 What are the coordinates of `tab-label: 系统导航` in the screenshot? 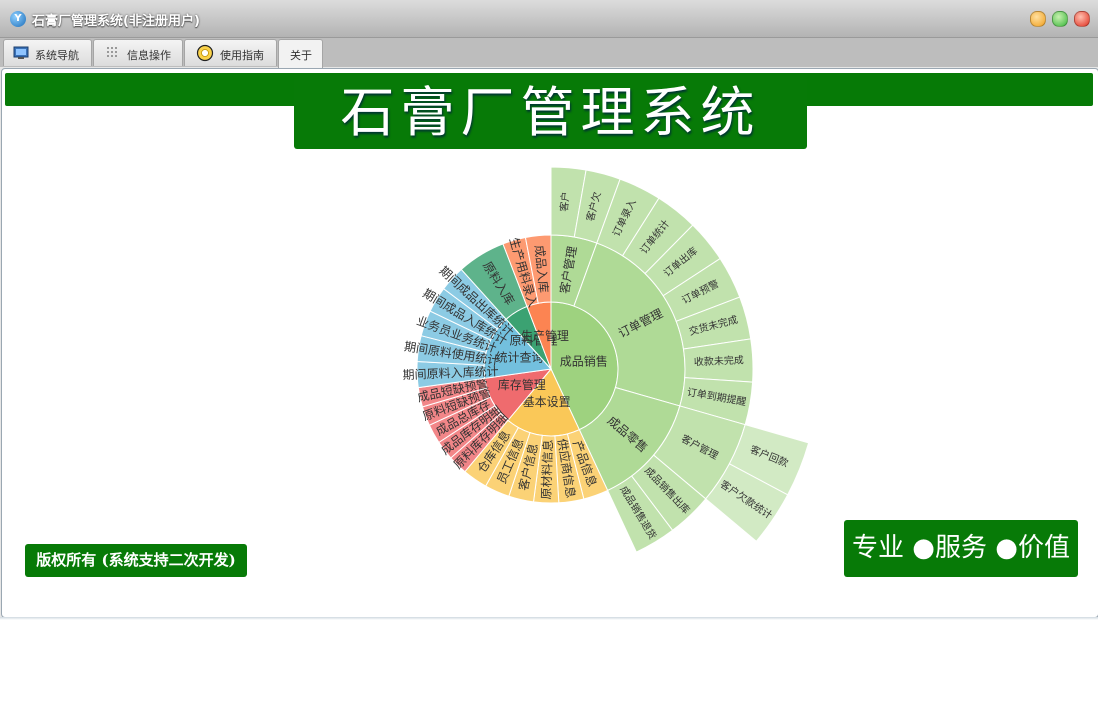 It's located at (57, 55).